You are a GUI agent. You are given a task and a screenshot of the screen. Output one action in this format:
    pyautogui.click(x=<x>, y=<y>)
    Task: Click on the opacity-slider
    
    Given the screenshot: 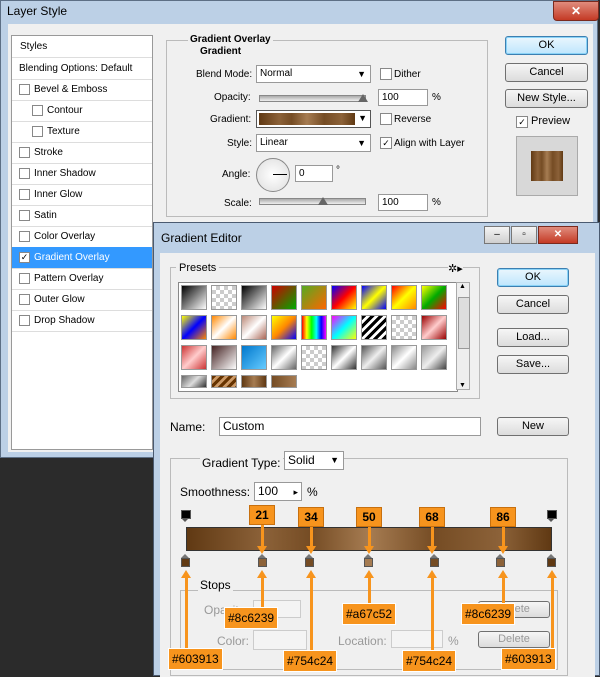 What is the action you would take?
    pyautogui.click(x=312, y=98)
    